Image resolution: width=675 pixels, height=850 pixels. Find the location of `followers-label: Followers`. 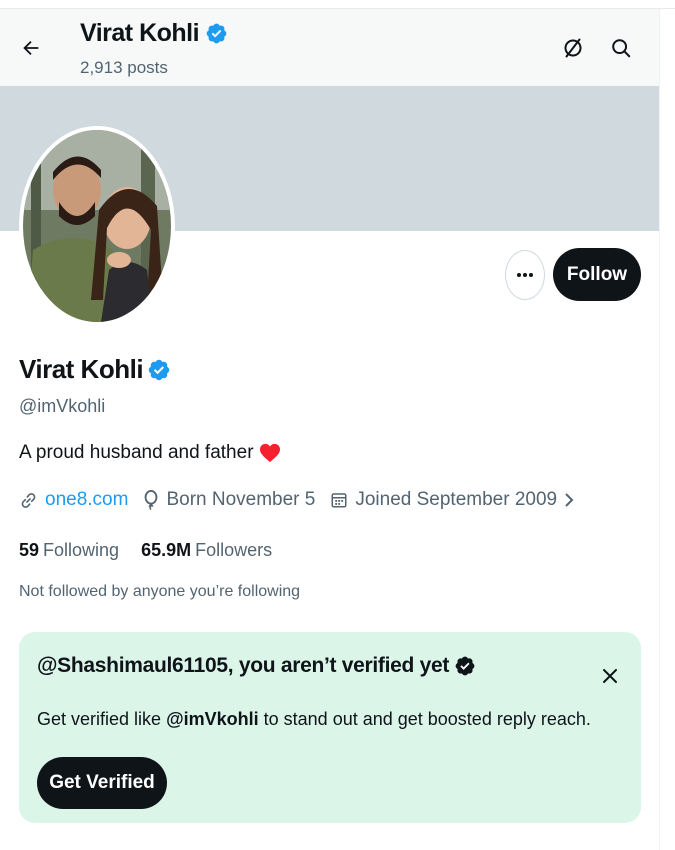

followers-label: Followers is located at coordinates (234, 550).